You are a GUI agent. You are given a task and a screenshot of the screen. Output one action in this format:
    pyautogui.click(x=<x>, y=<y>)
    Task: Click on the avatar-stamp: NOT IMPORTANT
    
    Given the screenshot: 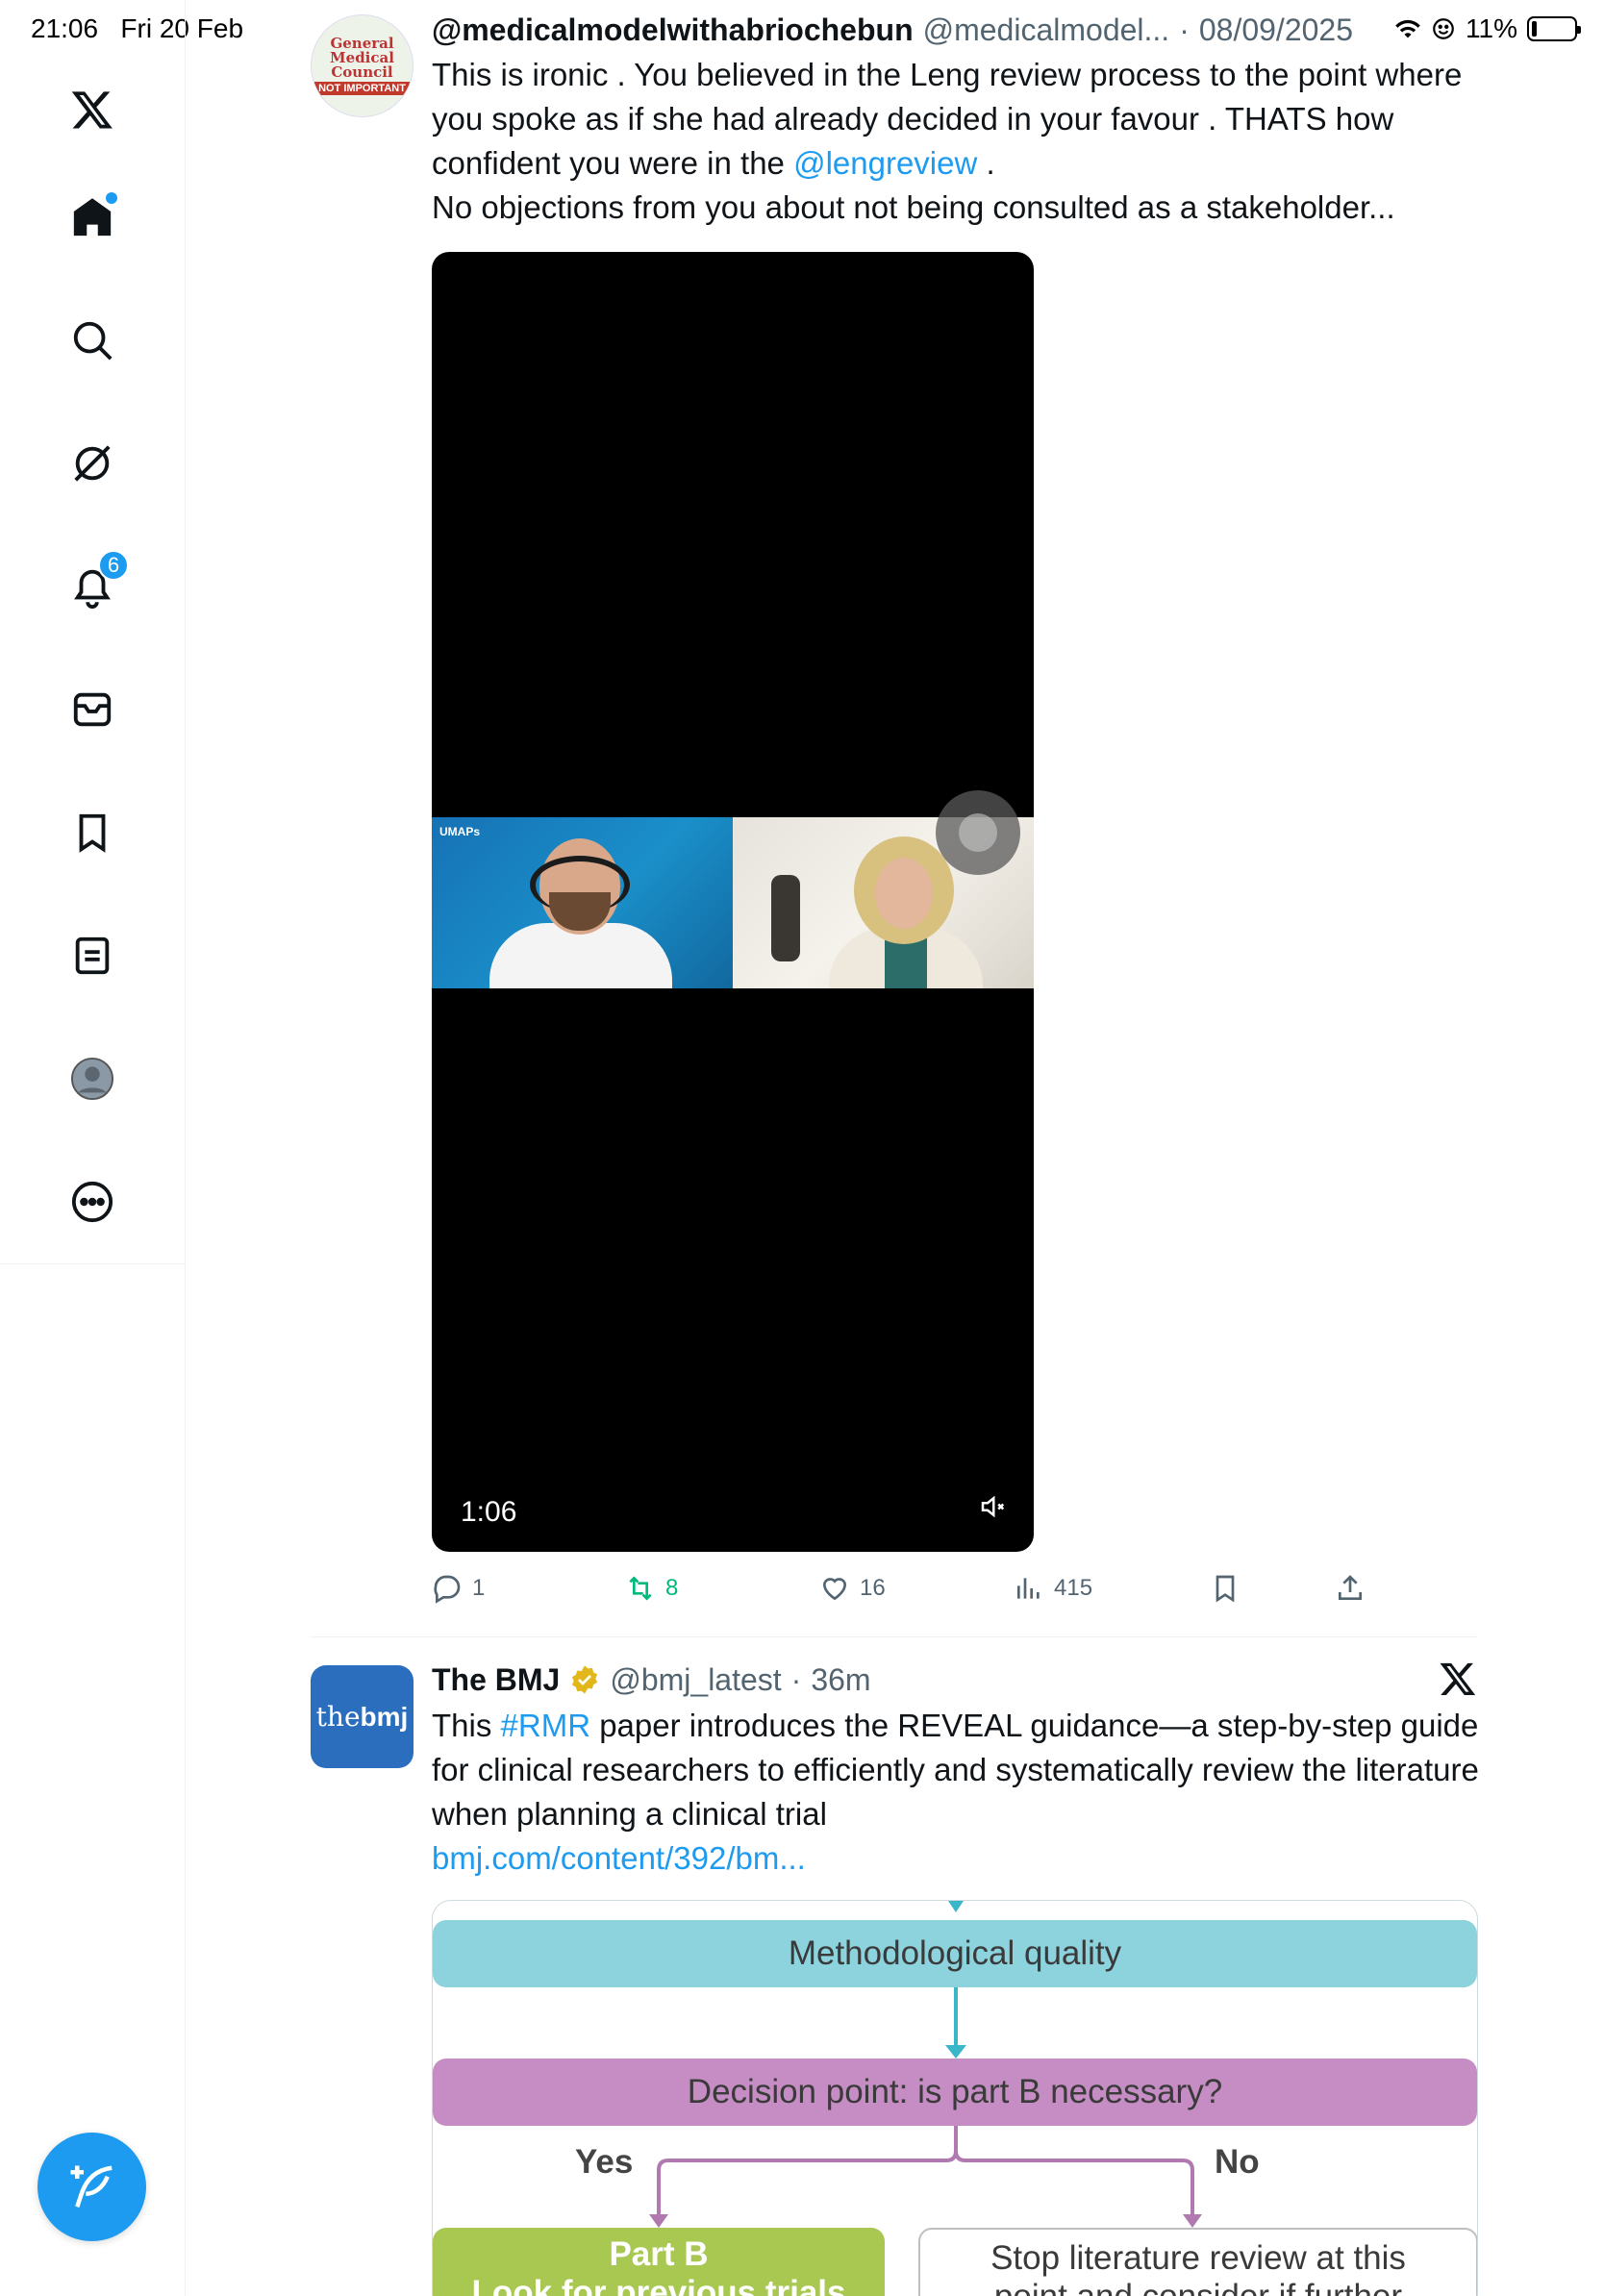 What is the action you would take?
    pyautogui.click(x=362, y=88)
    